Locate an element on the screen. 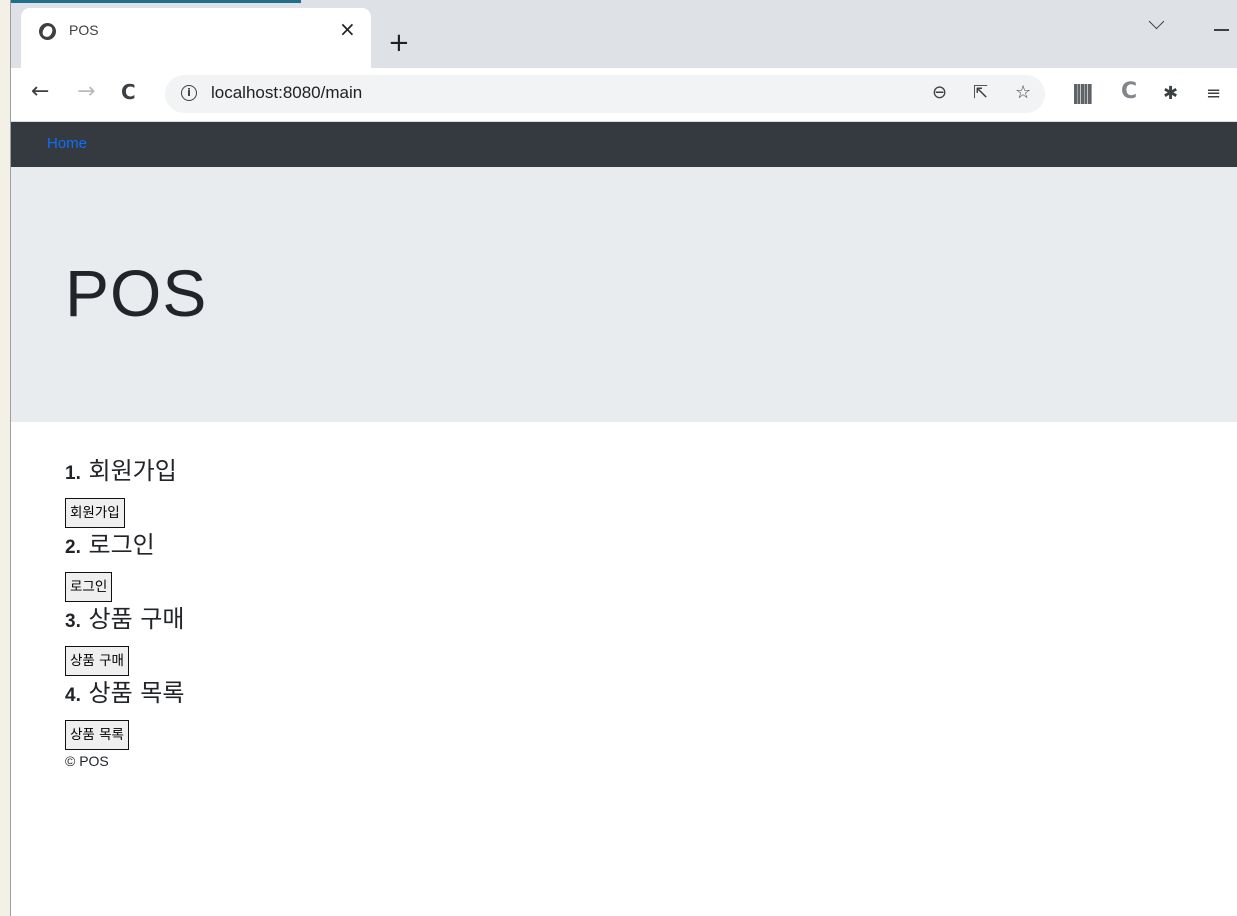 This screenshot has width=1237, height=916. section-title: 로그인 is located at coordinates (121, 545).